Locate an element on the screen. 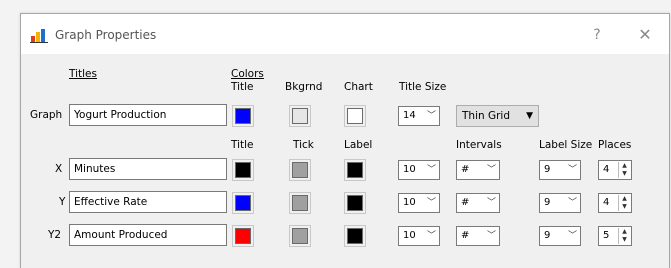  y2-intervals-select: # ﹀ is located at coordinates (478, 236).